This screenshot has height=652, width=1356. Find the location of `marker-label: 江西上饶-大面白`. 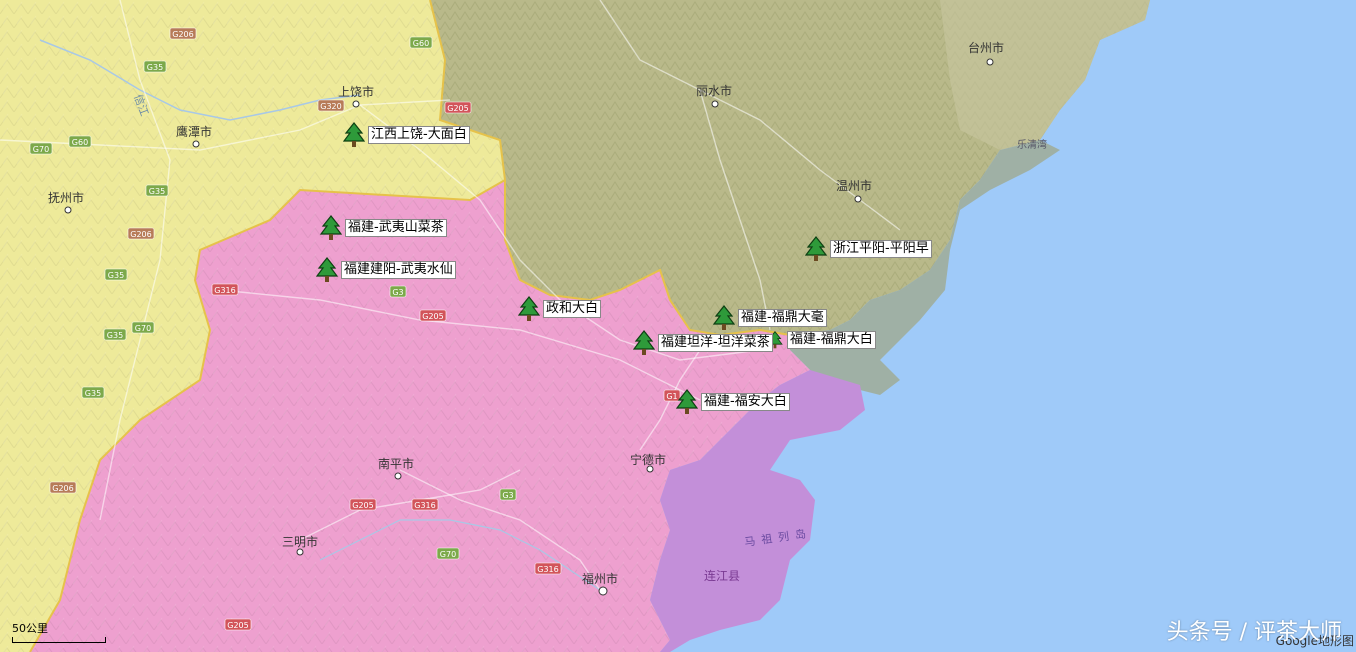

marker-label: 江西上饶-大面白 is located at coordinates (419, 135).